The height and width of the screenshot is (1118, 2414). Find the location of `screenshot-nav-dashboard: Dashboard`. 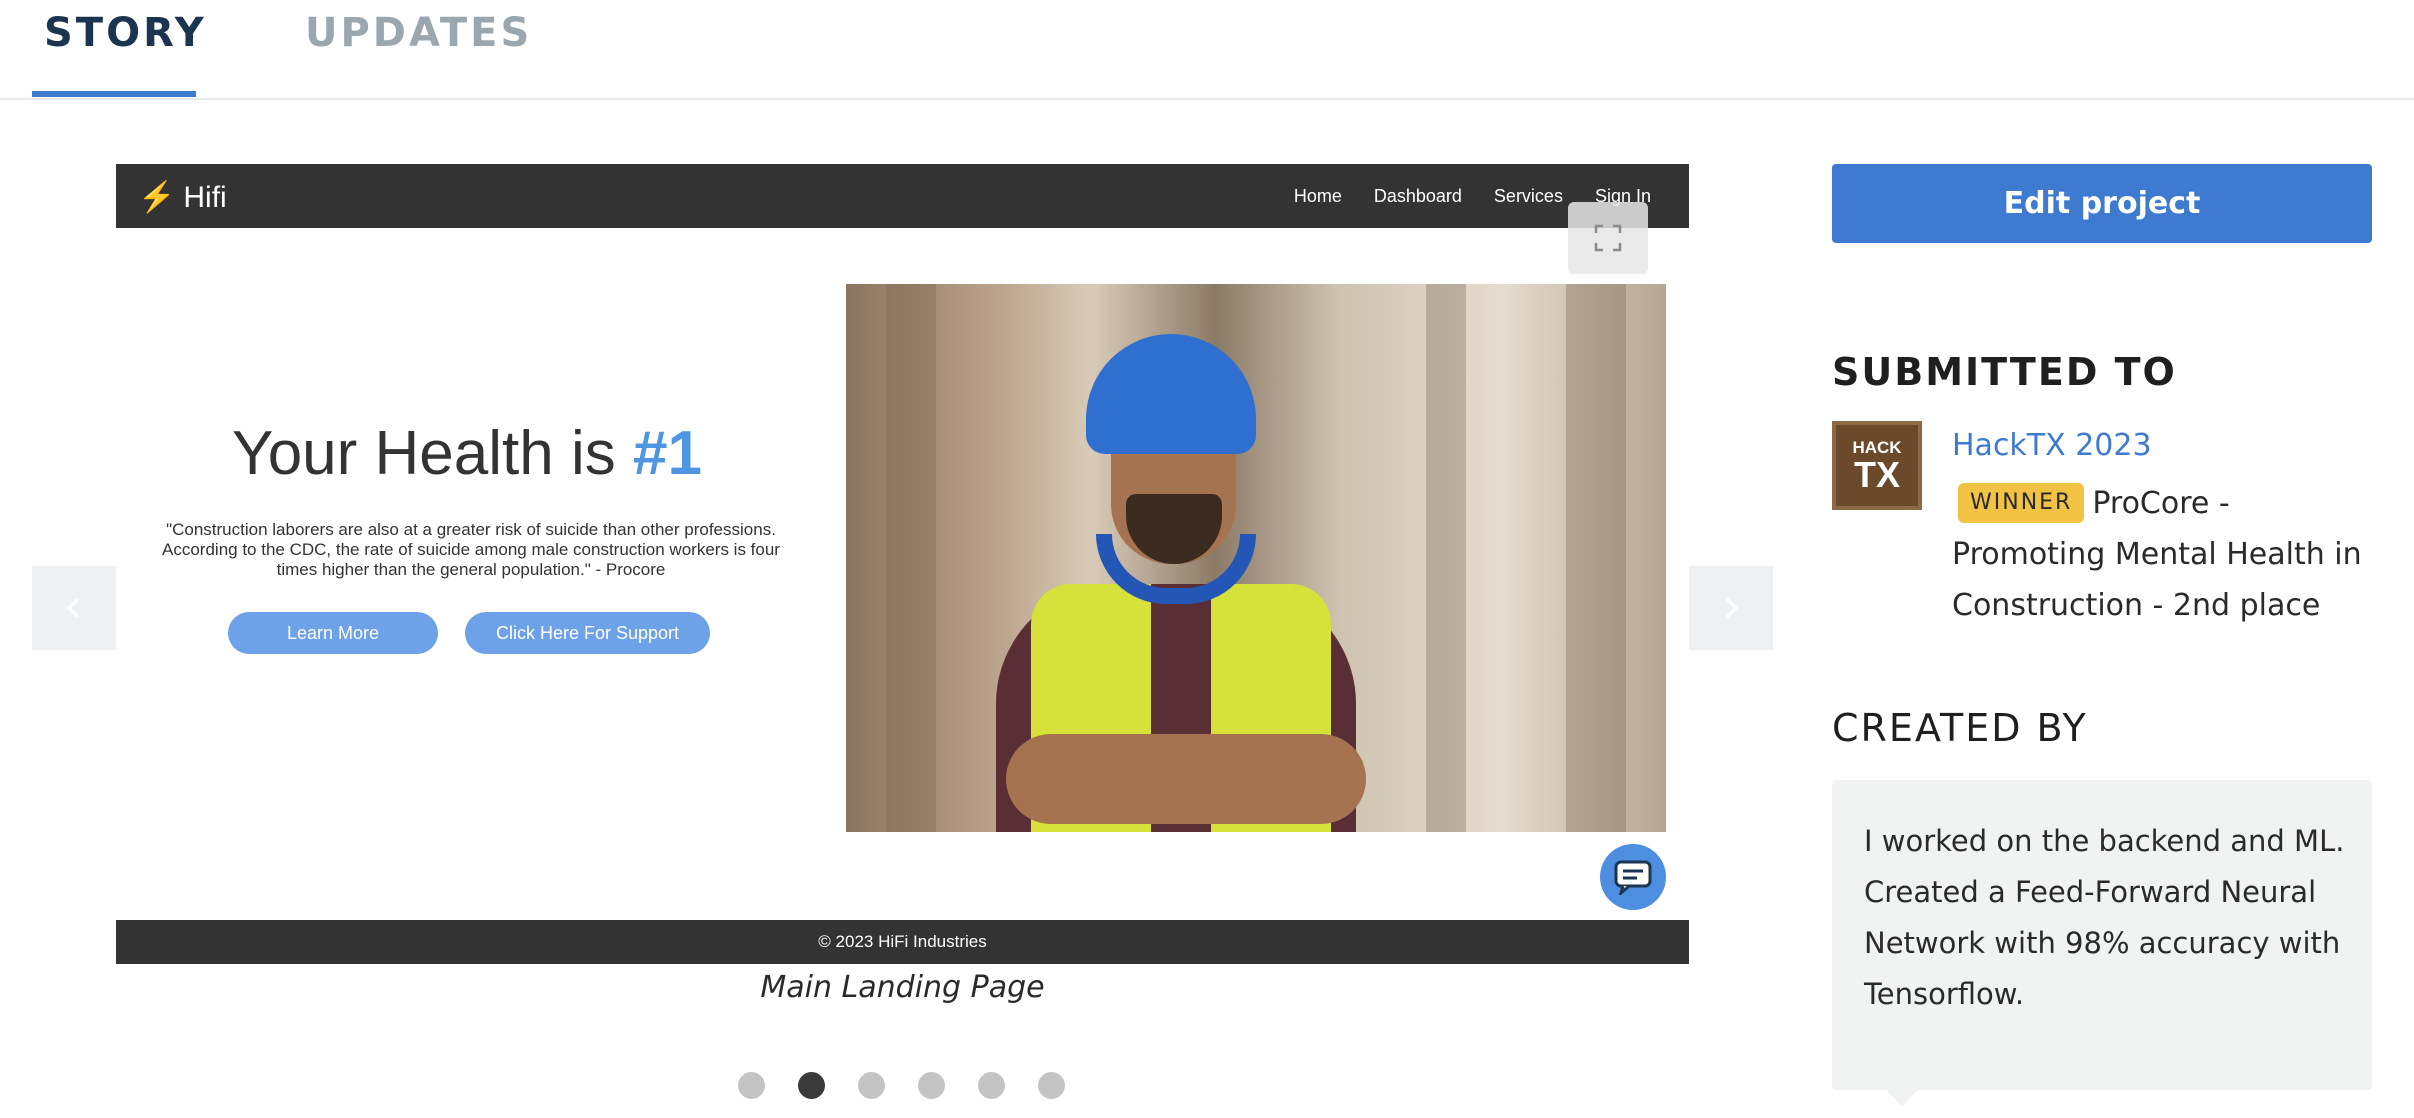

screenshot-nav-dashboard: Dashboard is located at coordinates (1417, 196).